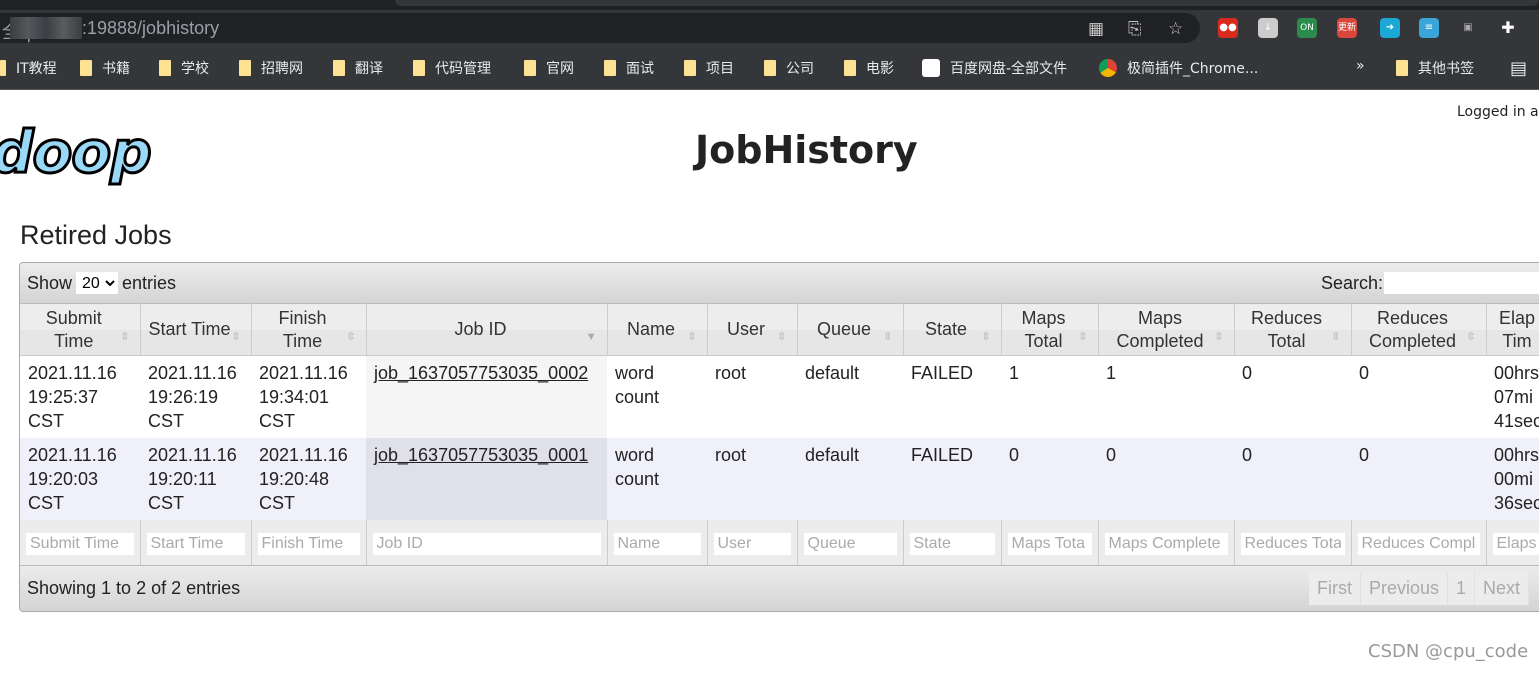  I want to click on job-id-link: job_1637057753035_0001, so click(481, 455).